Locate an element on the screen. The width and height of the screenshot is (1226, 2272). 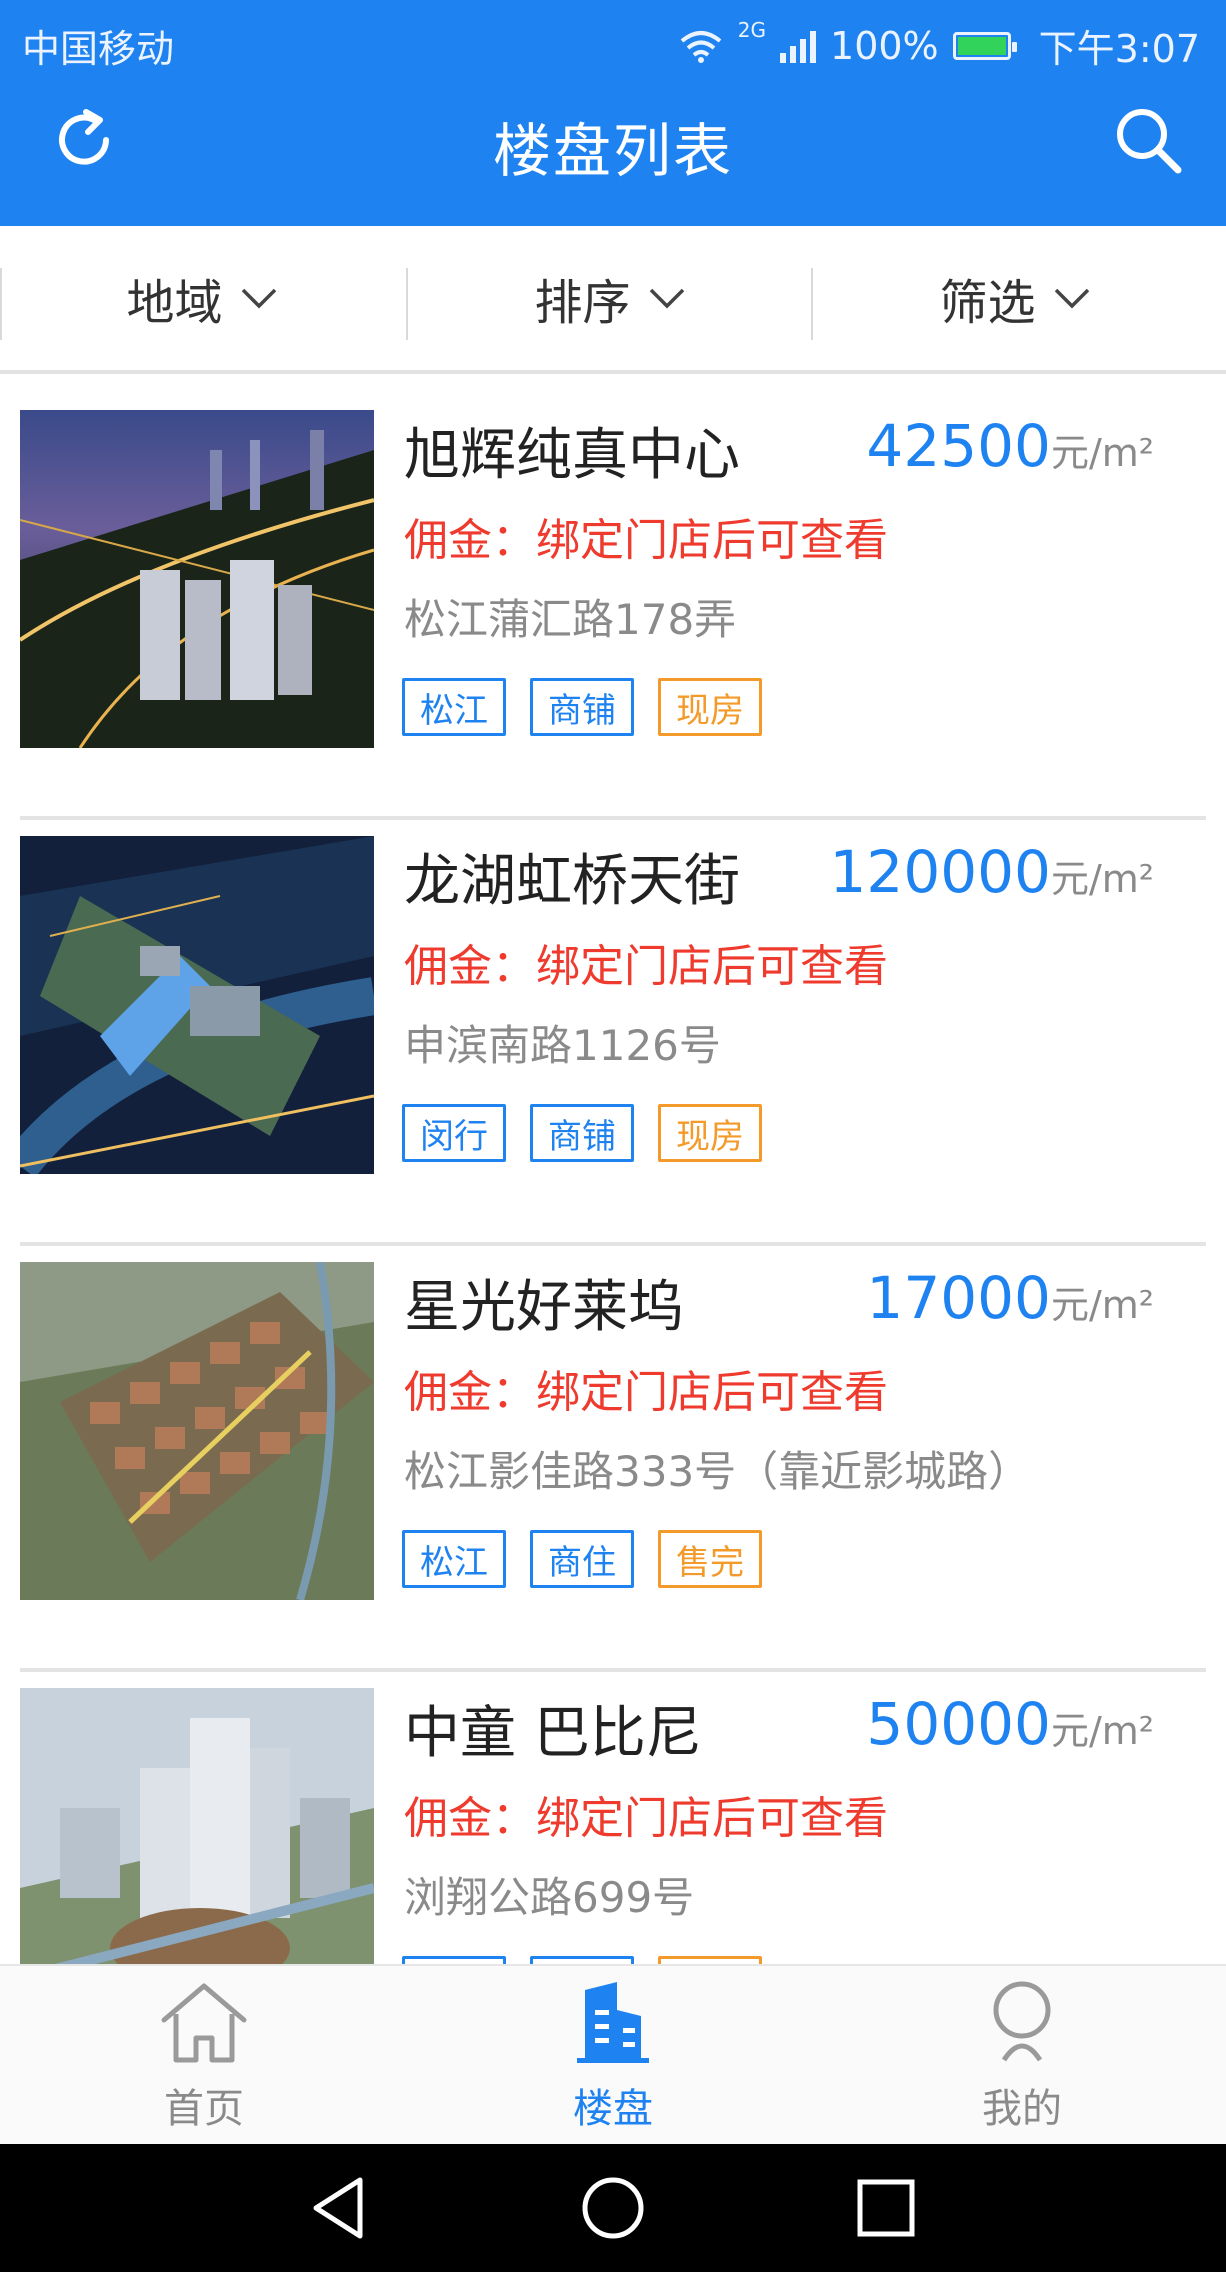
filter-bar: 地域 排序 筛选 is located at coordinates (613, 300).